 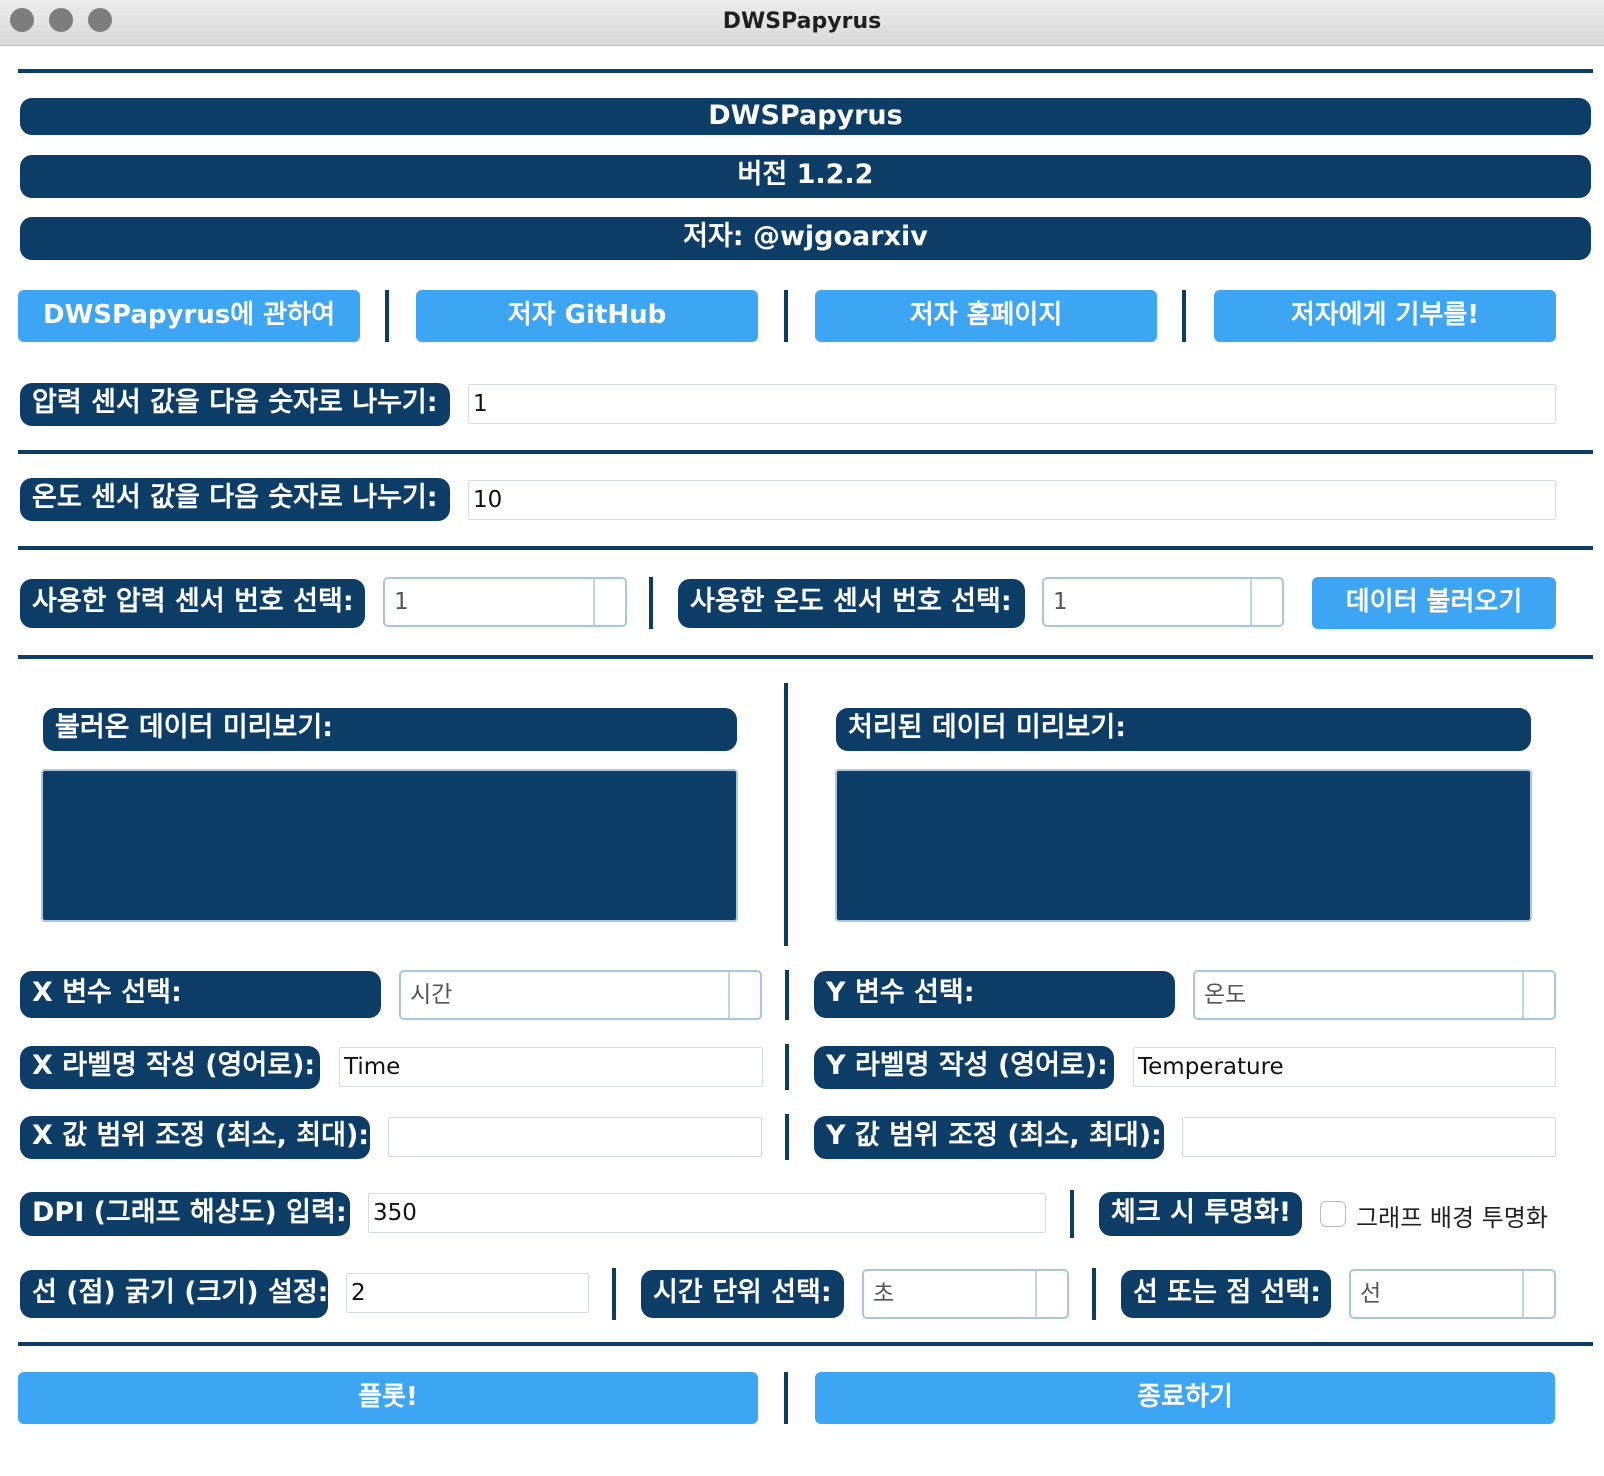 What do you see at coordinates (989, 1137) in the screenshot?
I see `y-range-label: Y 값 범위 조정 (최소, 최대):` at bounding box center [989, 1137].